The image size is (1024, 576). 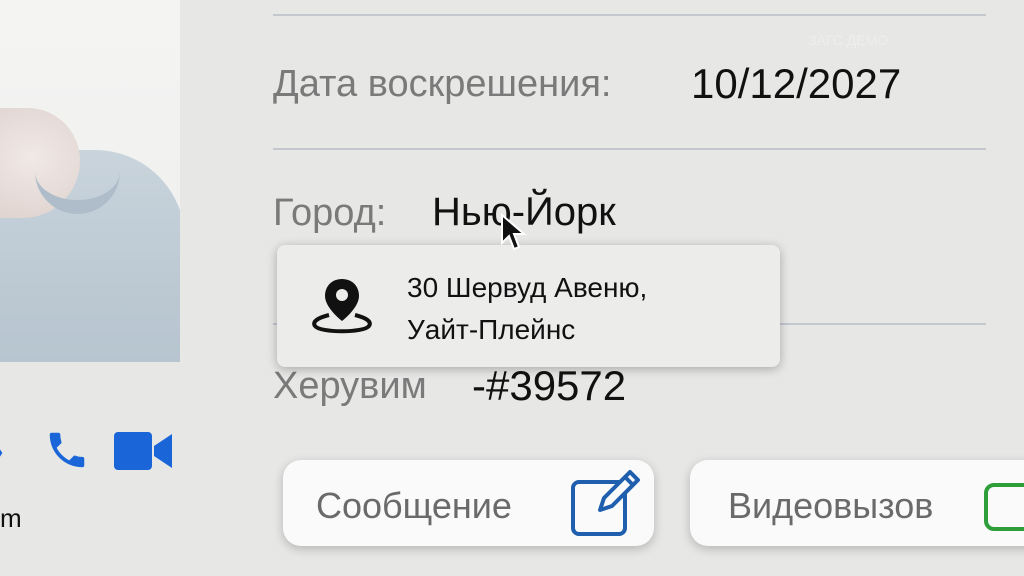 I want to click on city-label: Город:, so click(x=330, y=213).